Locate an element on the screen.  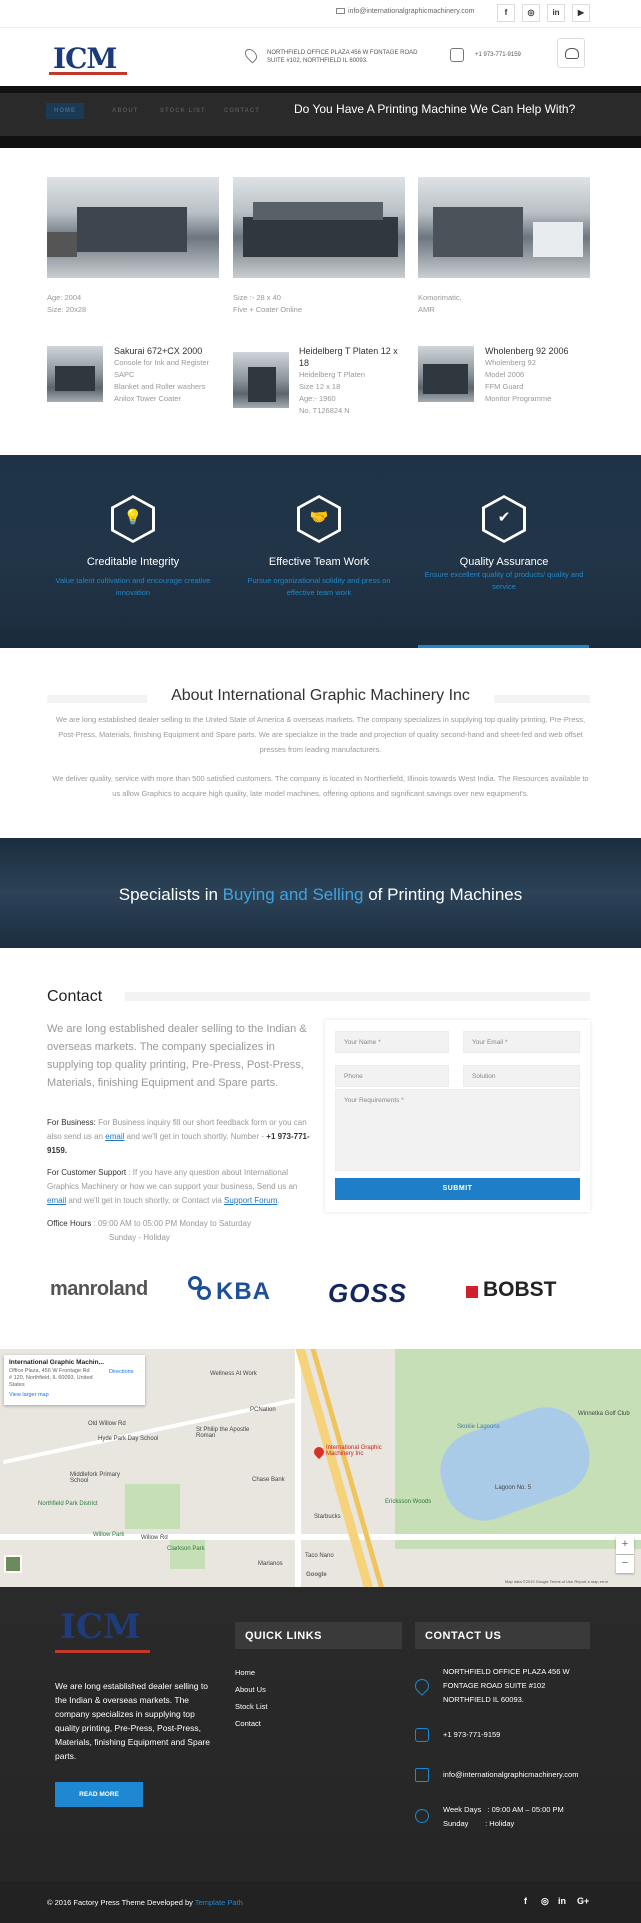
quick-links-heading: QUICK LINKS is located at coordinates (318, 1635).